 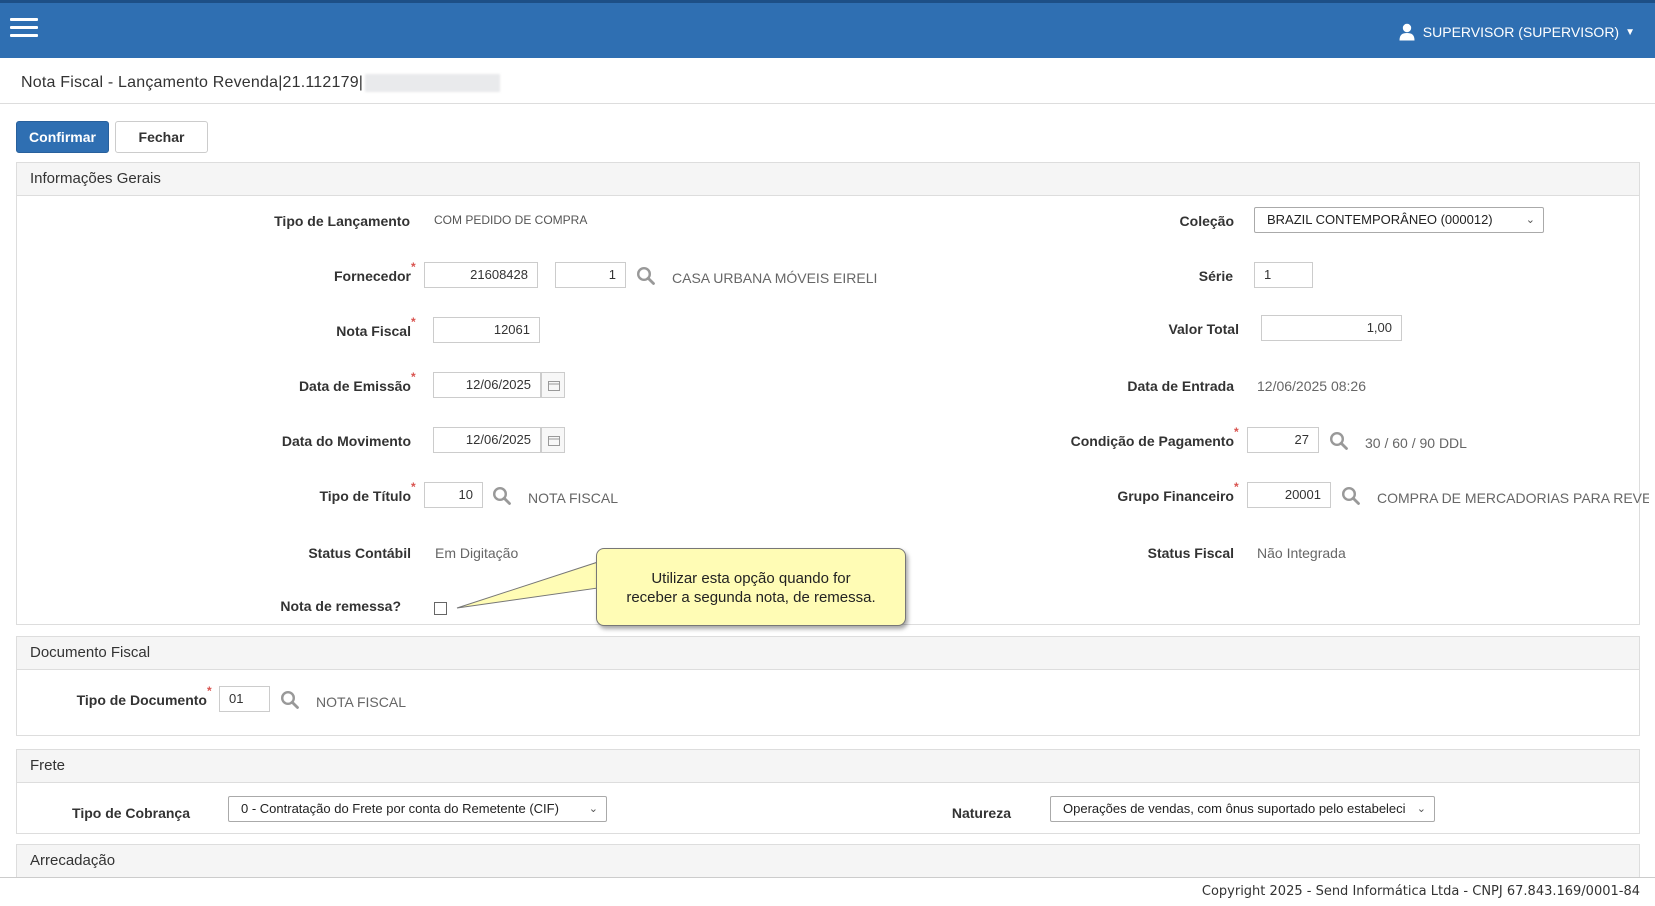 What do you see at coordinates (481, 275) in the screenshot?
I see `fornecedor-code-input: 21608428` at bounding box center [481, 275].